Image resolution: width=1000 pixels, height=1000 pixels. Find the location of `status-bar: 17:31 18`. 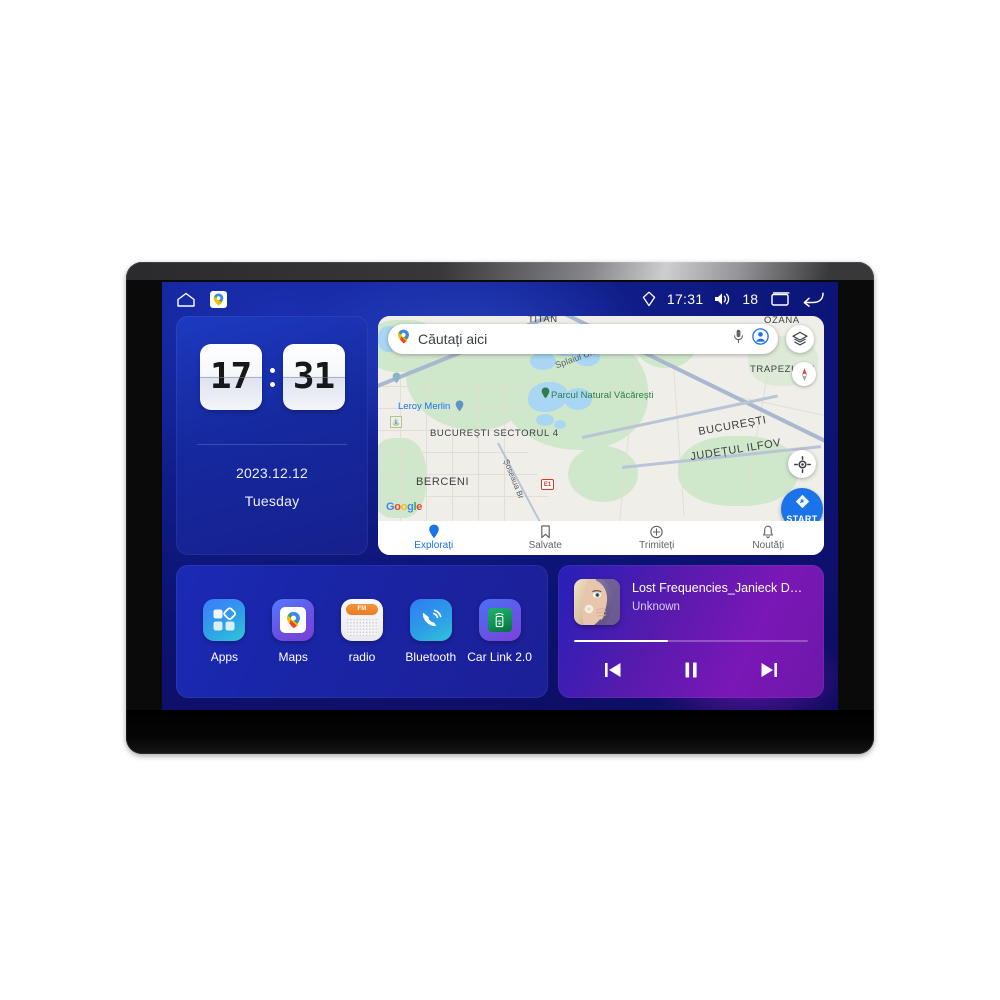

status-bar: 17:31 18 is located at coordinates (500, 299).